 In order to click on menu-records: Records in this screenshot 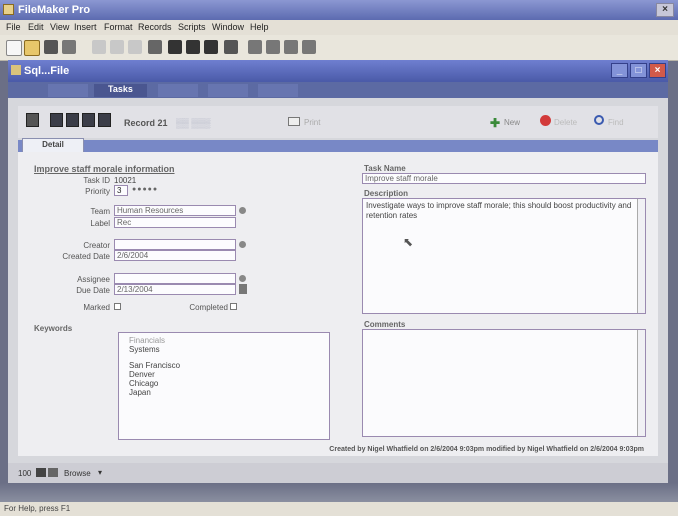, I will do `click(155, 27)`.